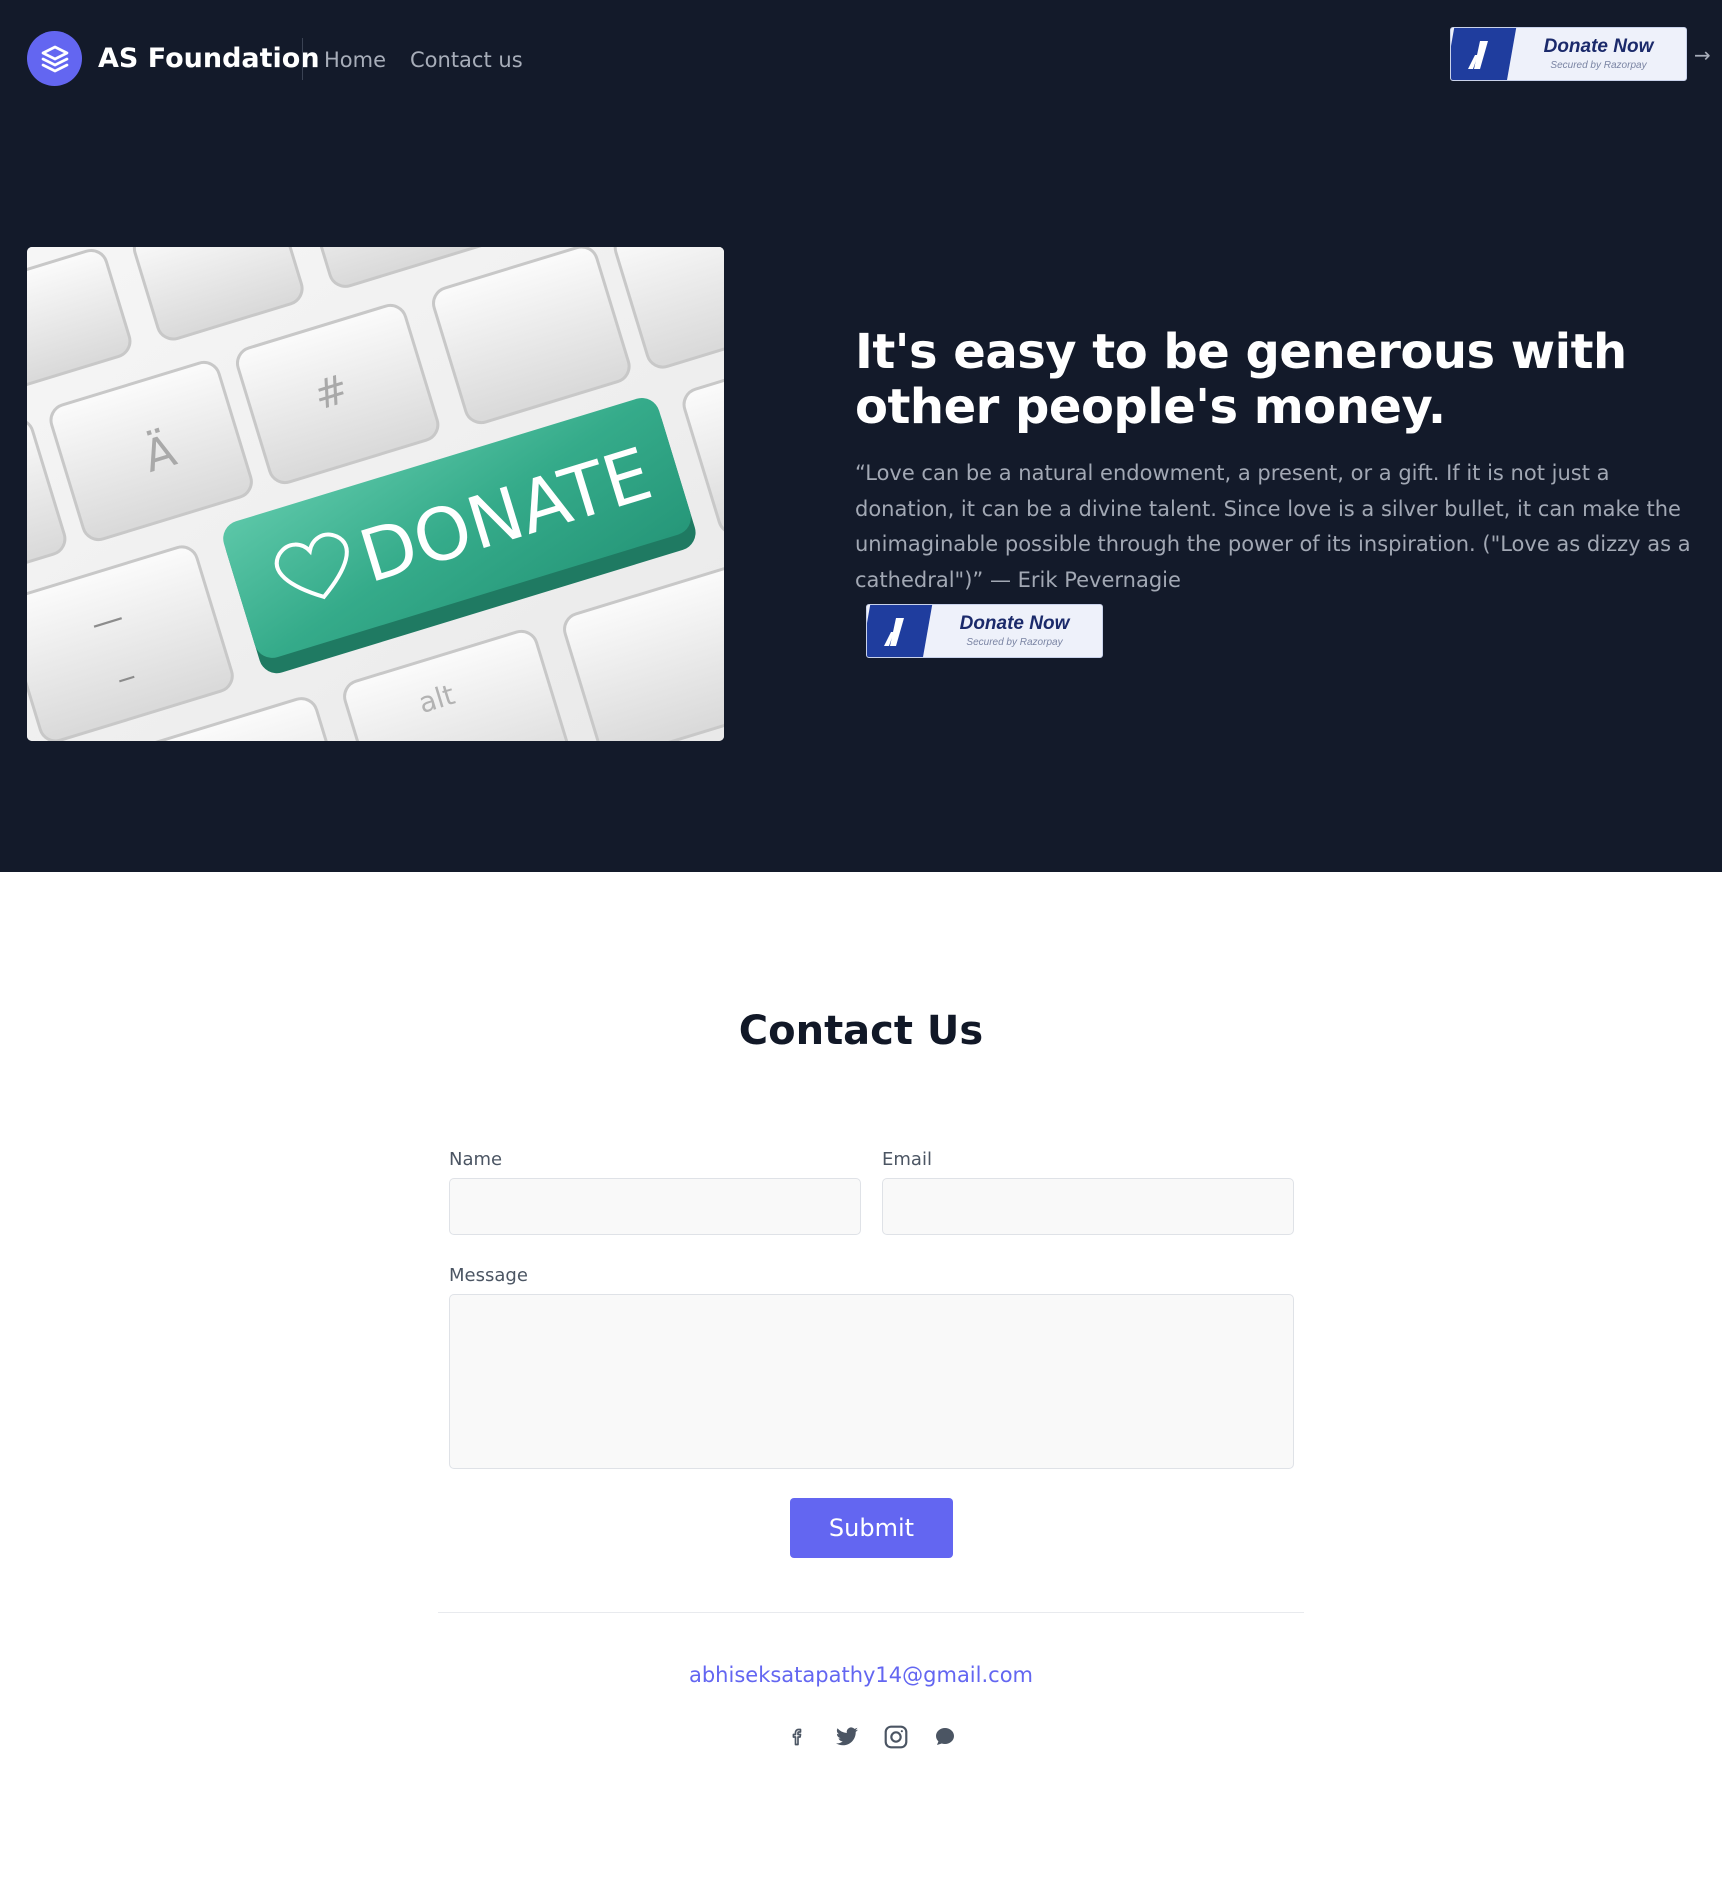  Describe the element at coordinates (209, 59) in the screenshot. I see `brand-name: AS Foundation` at that location.